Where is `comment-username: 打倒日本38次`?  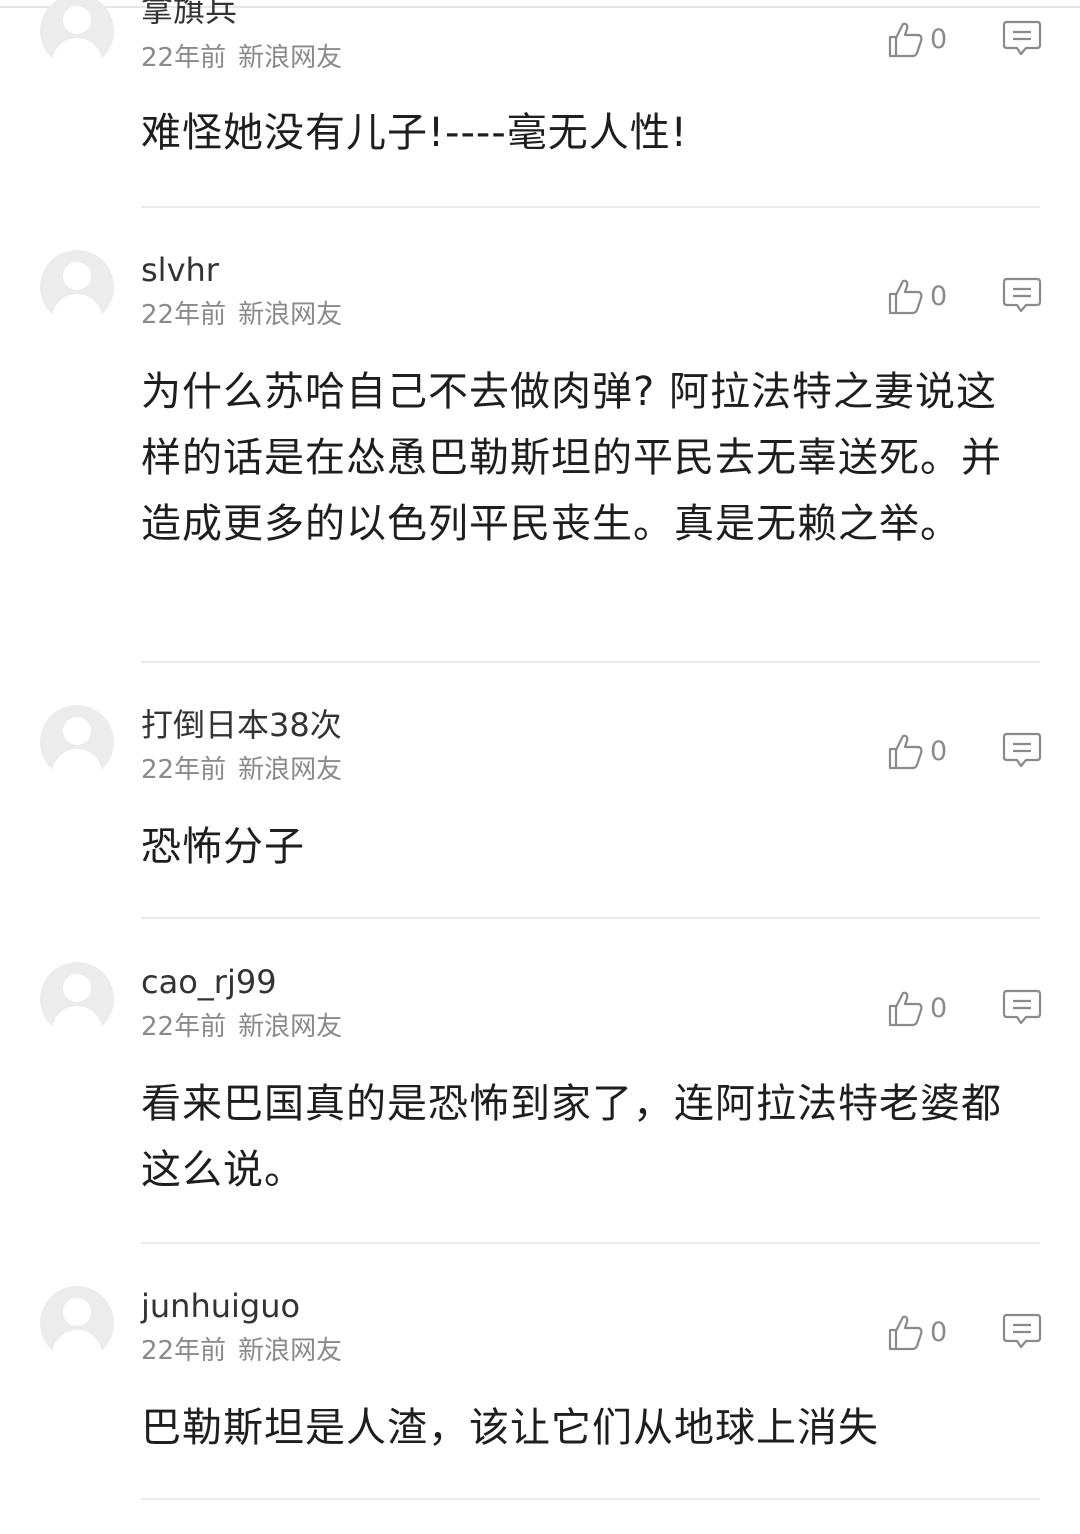 comment-username: 打倒日本38次 is located at coordinates (241, 725).